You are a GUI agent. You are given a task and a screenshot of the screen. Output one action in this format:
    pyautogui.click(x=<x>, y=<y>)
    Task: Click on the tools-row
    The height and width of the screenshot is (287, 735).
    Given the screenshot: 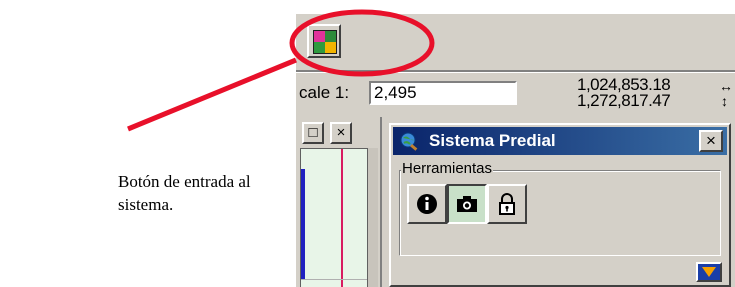 What is the action you would take?
    pyautogui.click(x=467, y=204)
    